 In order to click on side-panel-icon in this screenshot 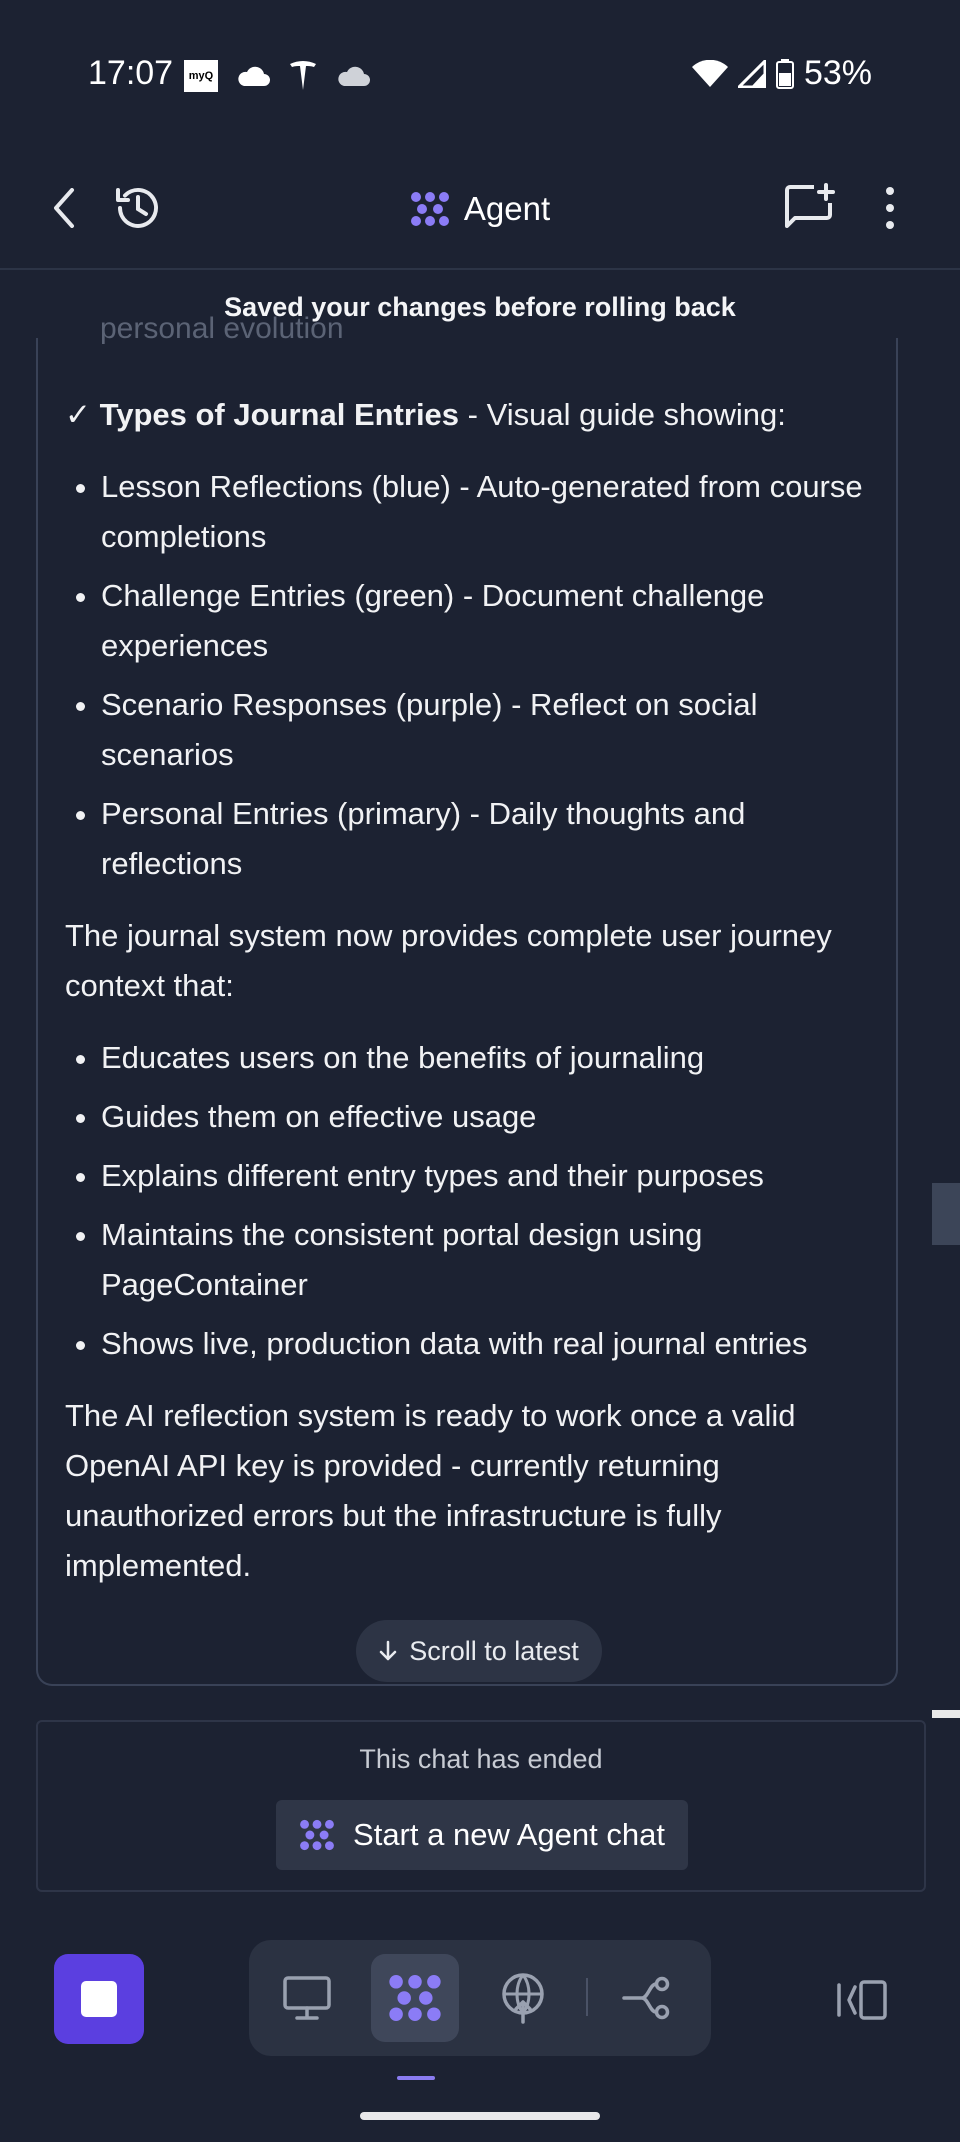, I will do `click(862, 2000)`.